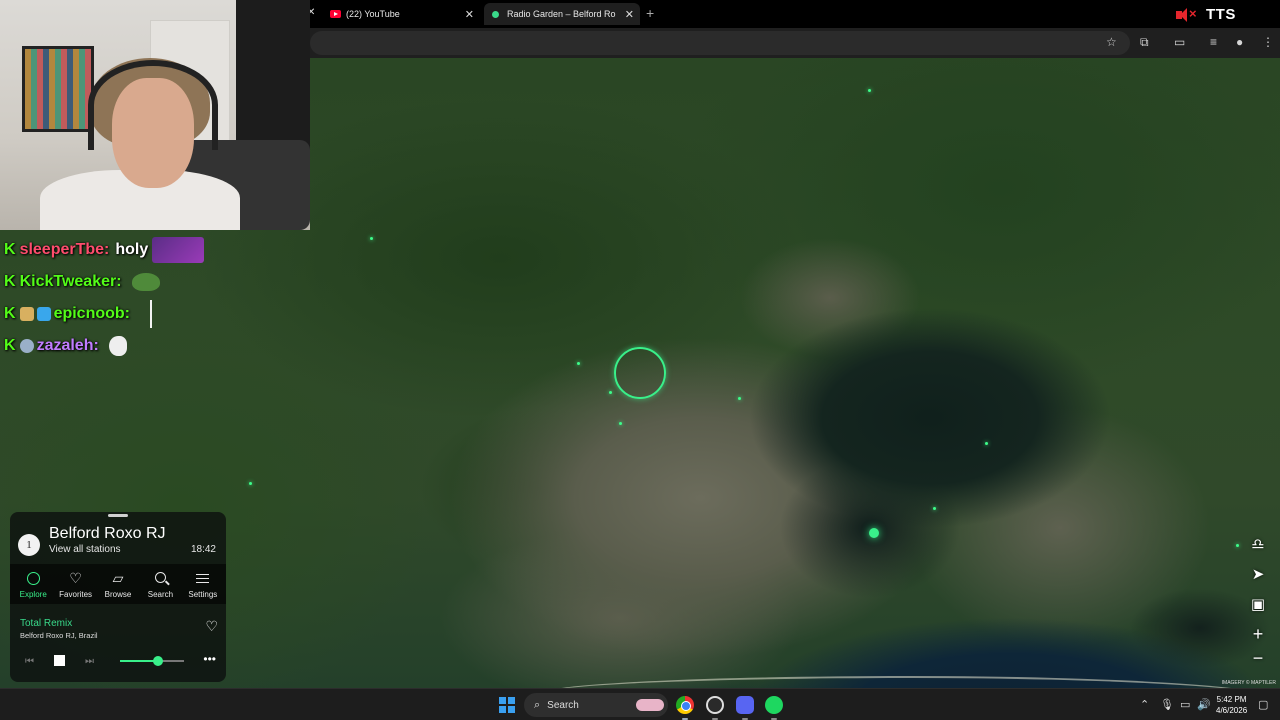 The width and height of the screenshot is (1280, 720). What do you see at coordinates (874, 533) in the screenshot?
I see `playing-station-dot` at bounding box center [874, 533].